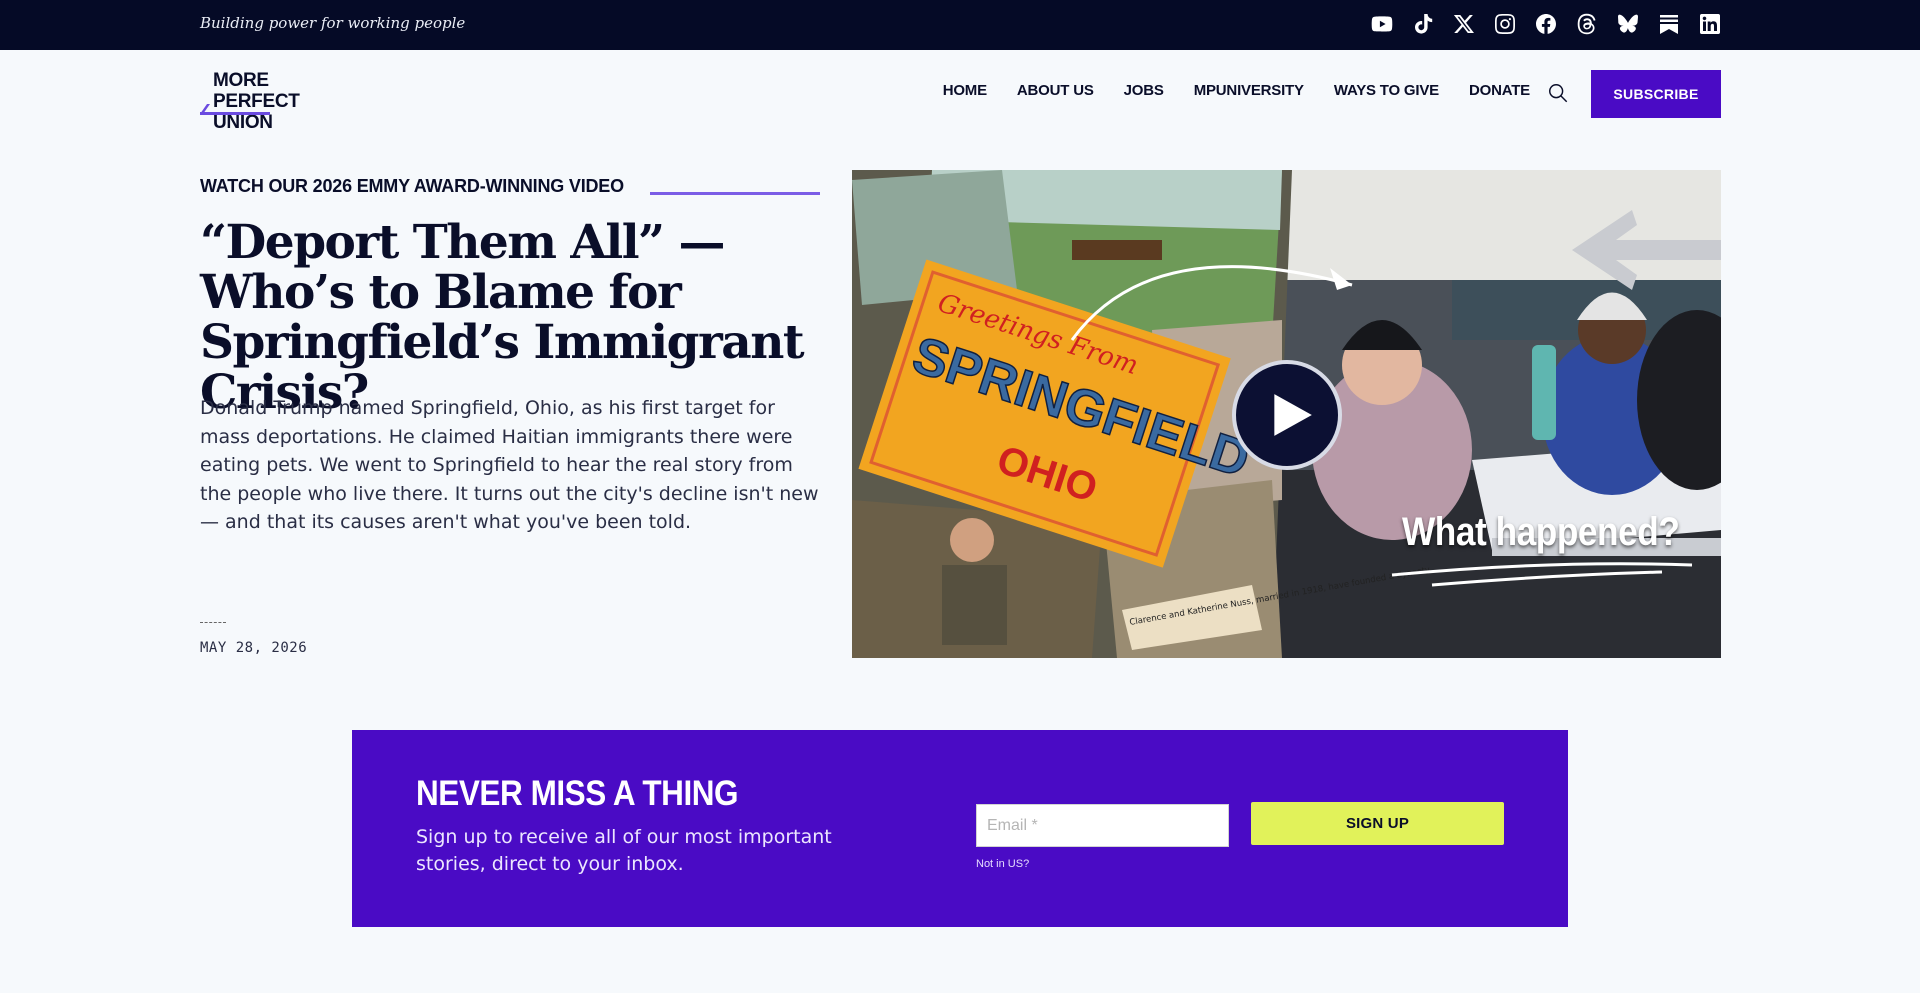 The width and height of the screenshot is (1920, 993). Describe the element at coordinates (1669, 24) in the screenshot. I see `substack-icon` at that location.